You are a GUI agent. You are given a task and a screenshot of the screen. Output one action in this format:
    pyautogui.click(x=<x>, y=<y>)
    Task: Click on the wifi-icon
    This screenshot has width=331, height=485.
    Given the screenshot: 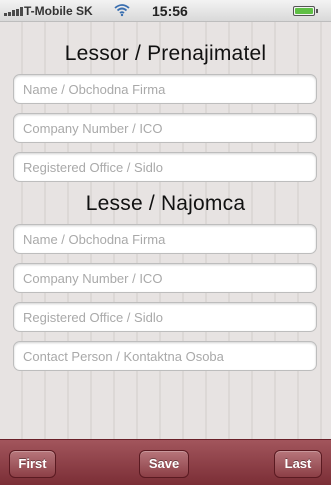 What is the action you would take?
    pyautogui.click(x=122, y=10)
    